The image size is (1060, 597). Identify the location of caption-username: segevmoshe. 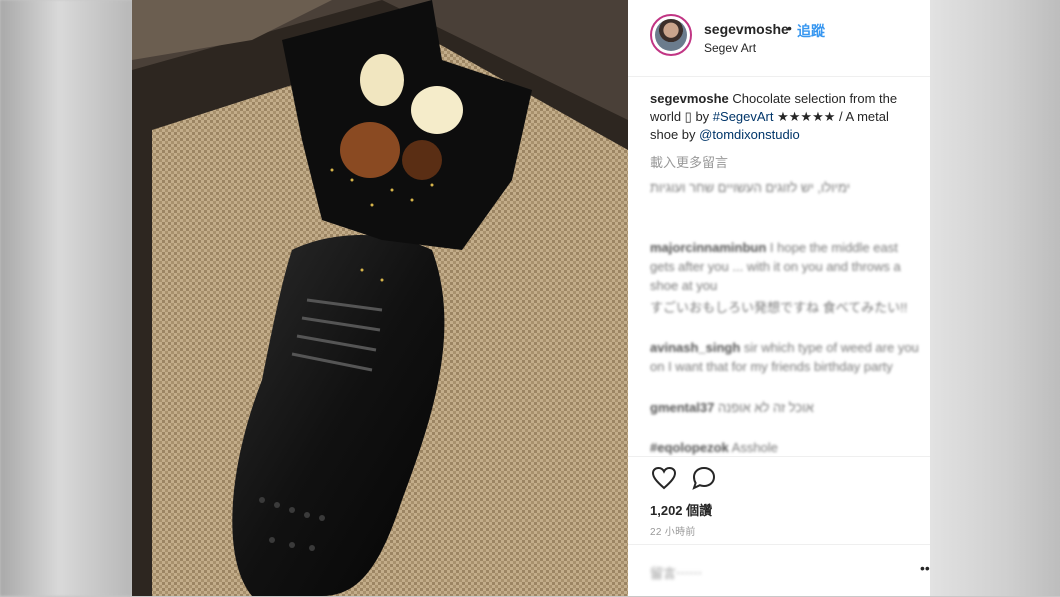
(689, 98).